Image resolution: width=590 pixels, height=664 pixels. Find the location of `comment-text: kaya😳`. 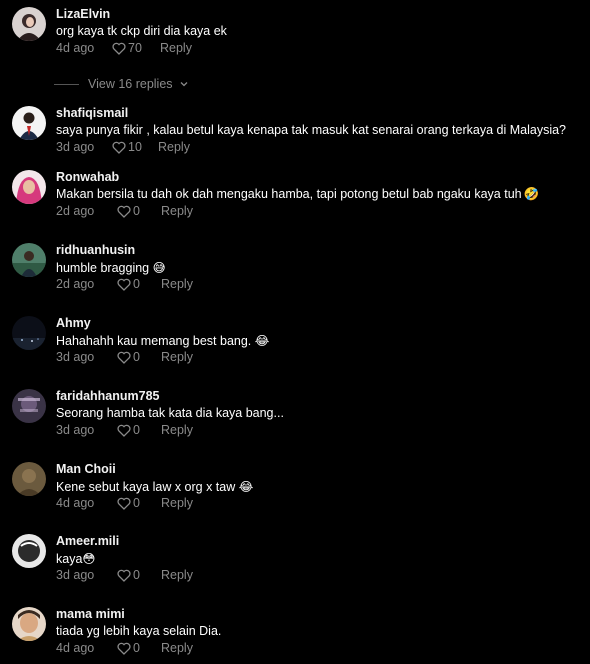

comment-text: kaya😳 is located at coordinates (75, 558).